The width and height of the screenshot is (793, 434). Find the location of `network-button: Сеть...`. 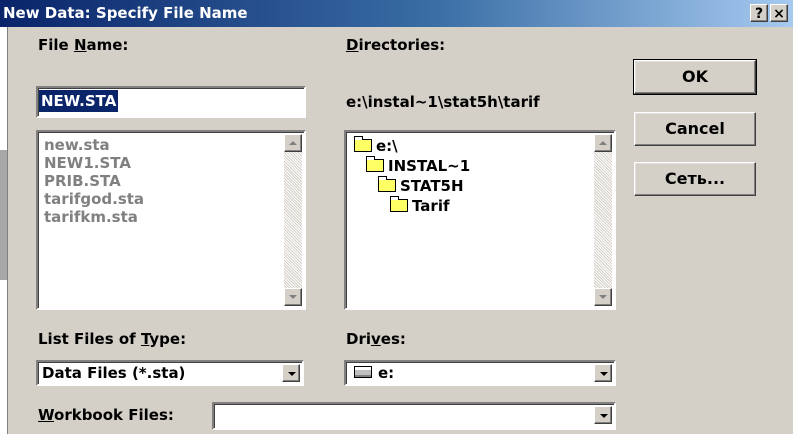

network-button: Сеть... is located at coordinates (695, 179).